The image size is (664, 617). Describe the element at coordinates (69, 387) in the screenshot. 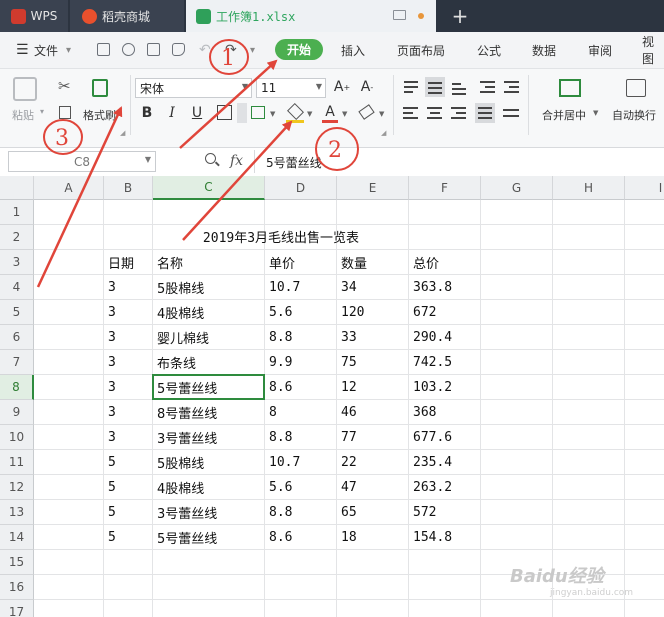

I see `cell-a8` at that location.